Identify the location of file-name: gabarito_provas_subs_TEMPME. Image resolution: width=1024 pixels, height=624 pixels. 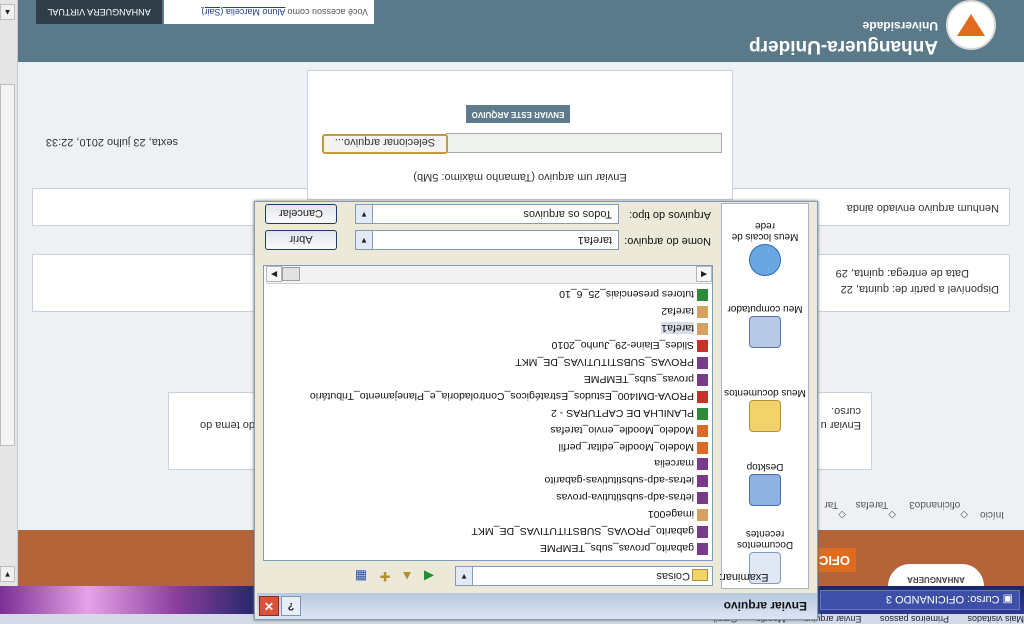
(616, 548).